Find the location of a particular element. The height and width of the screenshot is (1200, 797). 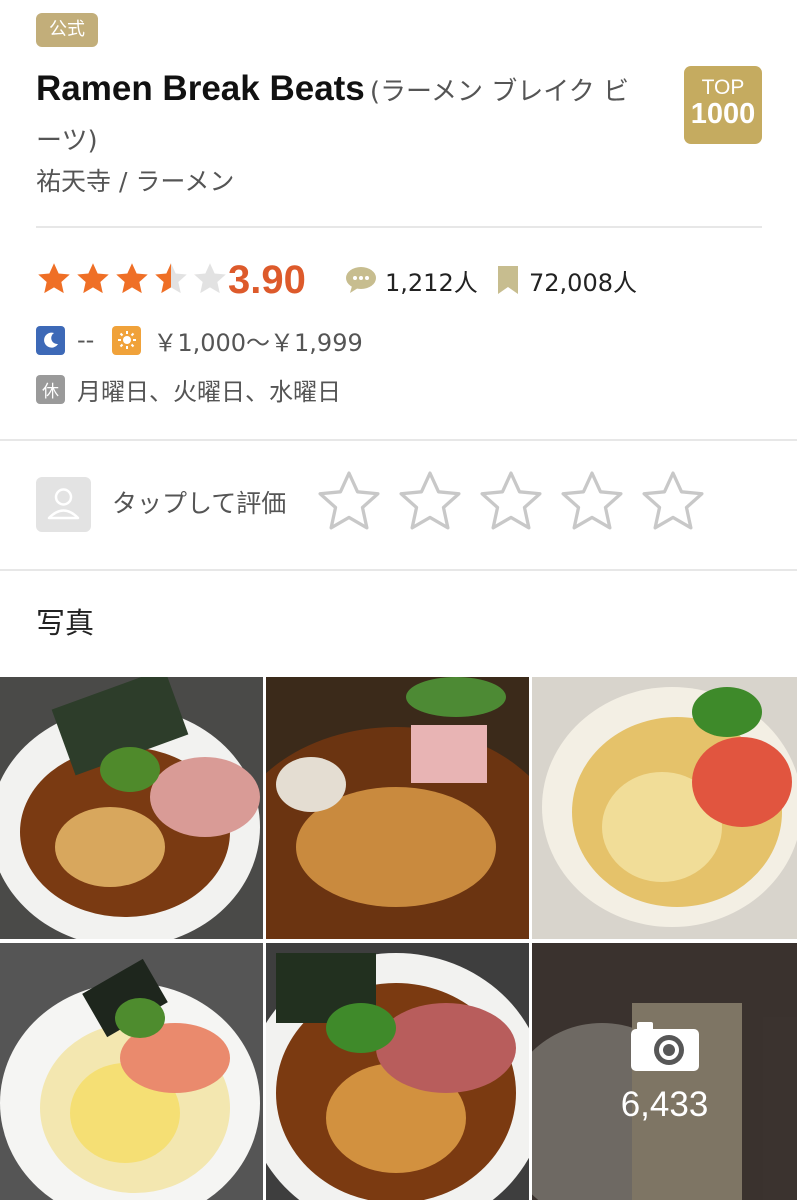

bookmark-count: 72,008人 is located at coordinates (567, 280).